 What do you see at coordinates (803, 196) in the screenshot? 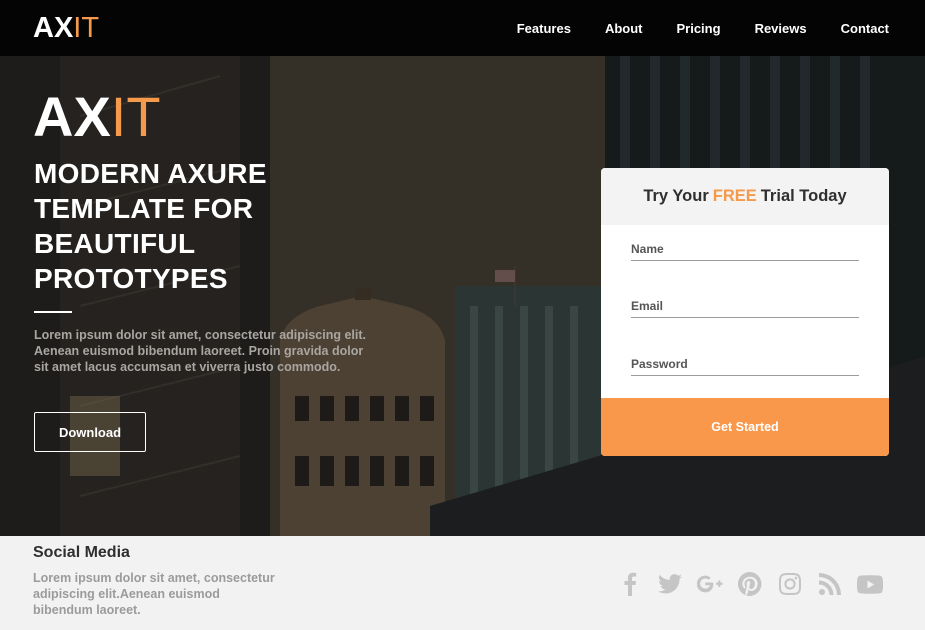
I see `trial-title-after: Trial Today` at bounding box center [803, 196].